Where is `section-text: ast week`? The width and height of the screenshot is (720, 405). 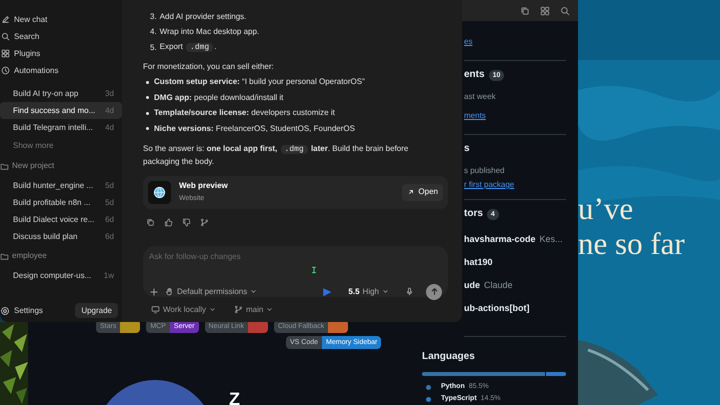 section-text: ast week is located at coordinates (480, 97).